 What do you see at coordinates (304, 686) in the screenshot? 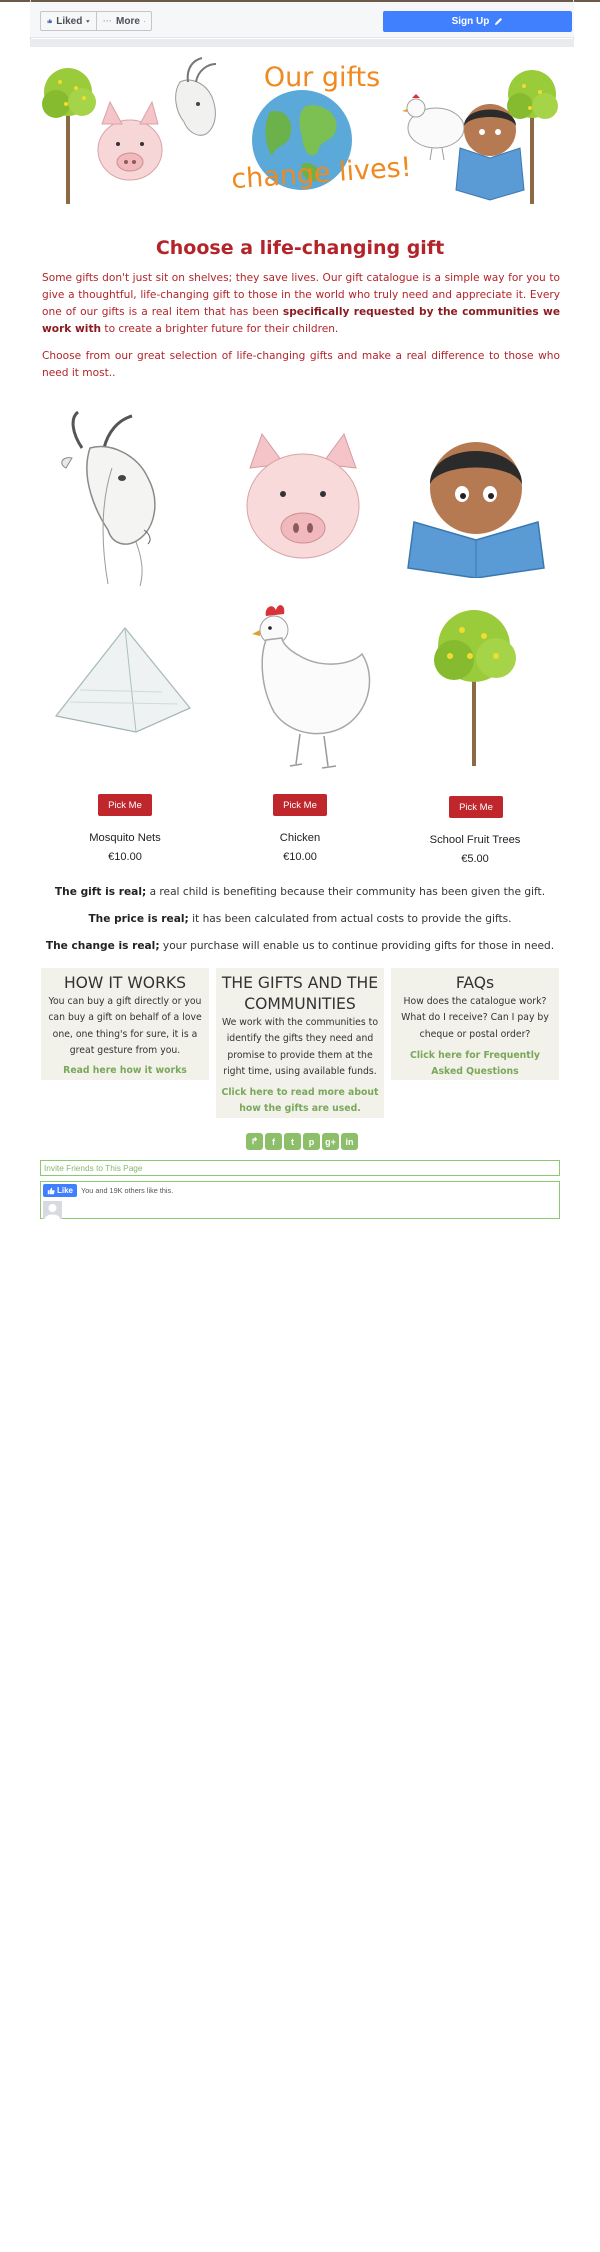
I see `chicken-gift-image` at bounding box center [304, 686].